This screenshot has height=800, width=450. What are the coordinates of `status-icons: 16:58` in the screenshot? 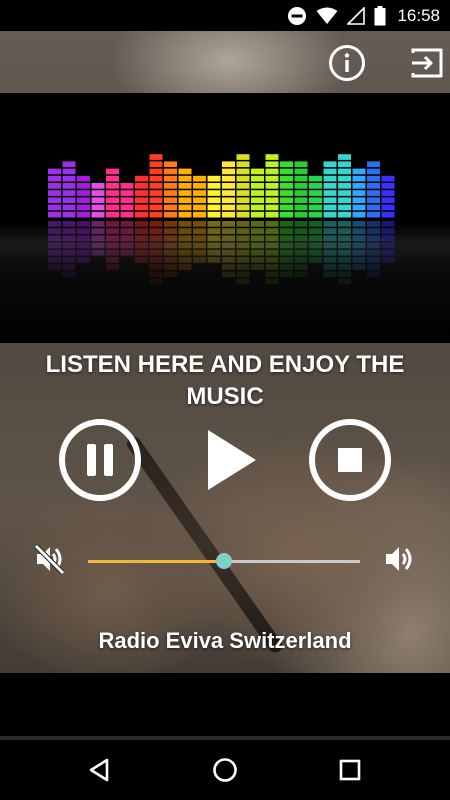 It's located at (363, 15).